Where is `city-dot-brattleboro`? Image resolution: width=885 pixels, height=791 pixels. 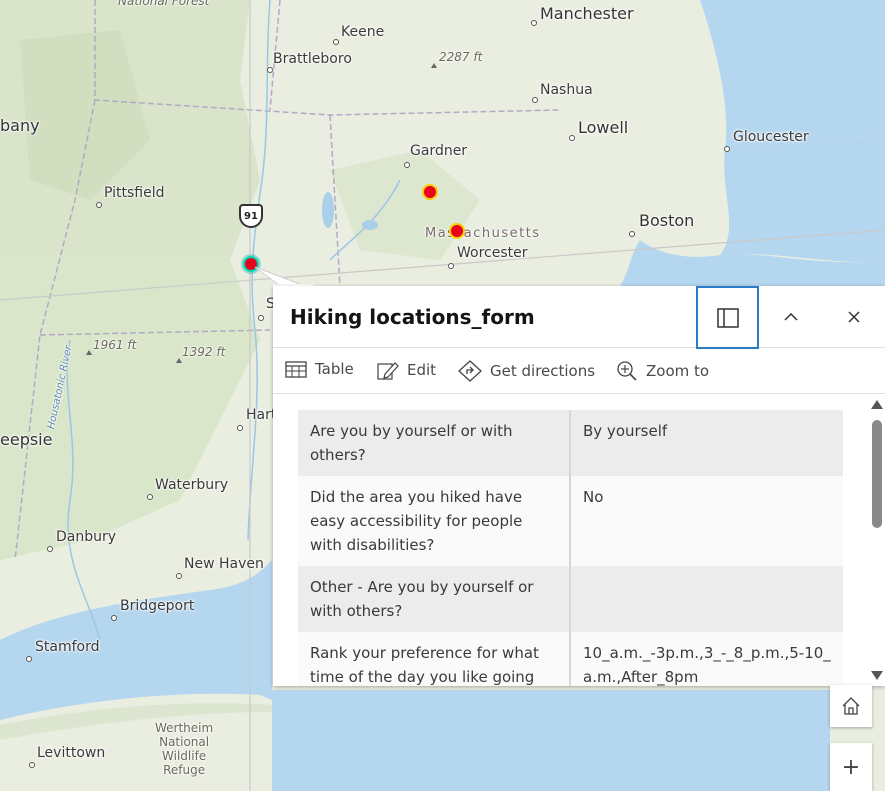
city-dot-brattleboro is located at coordinates (270, 70).